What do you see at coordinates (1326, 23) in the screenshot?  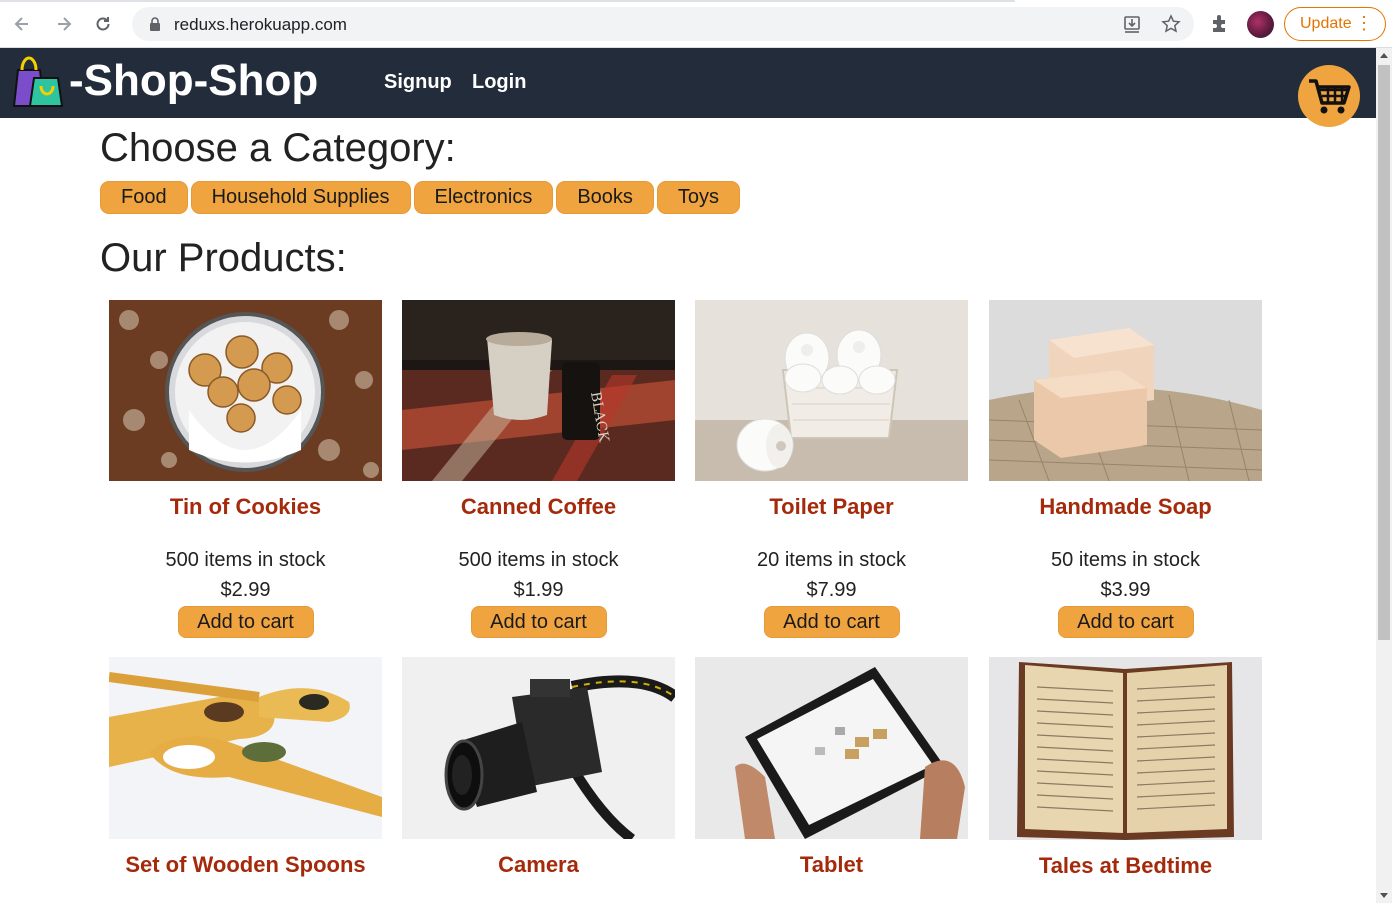 I see `update-label: Update` at bounding box center [1326, 23].